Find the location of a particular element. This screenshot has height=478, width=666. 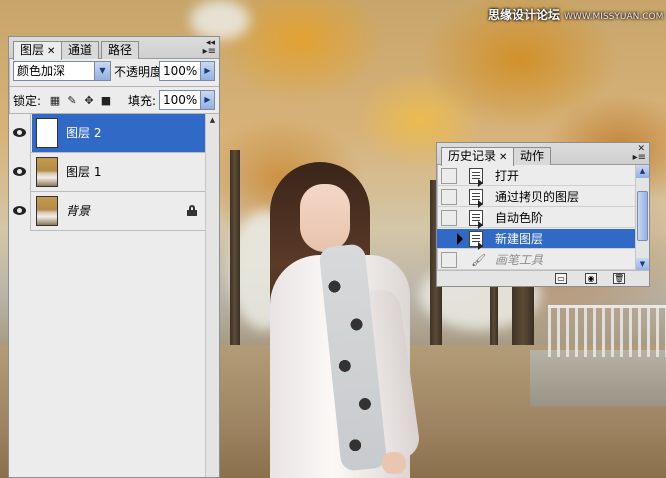

blend-mode-value: 颜色加深 is located at coordinates (41, 71).